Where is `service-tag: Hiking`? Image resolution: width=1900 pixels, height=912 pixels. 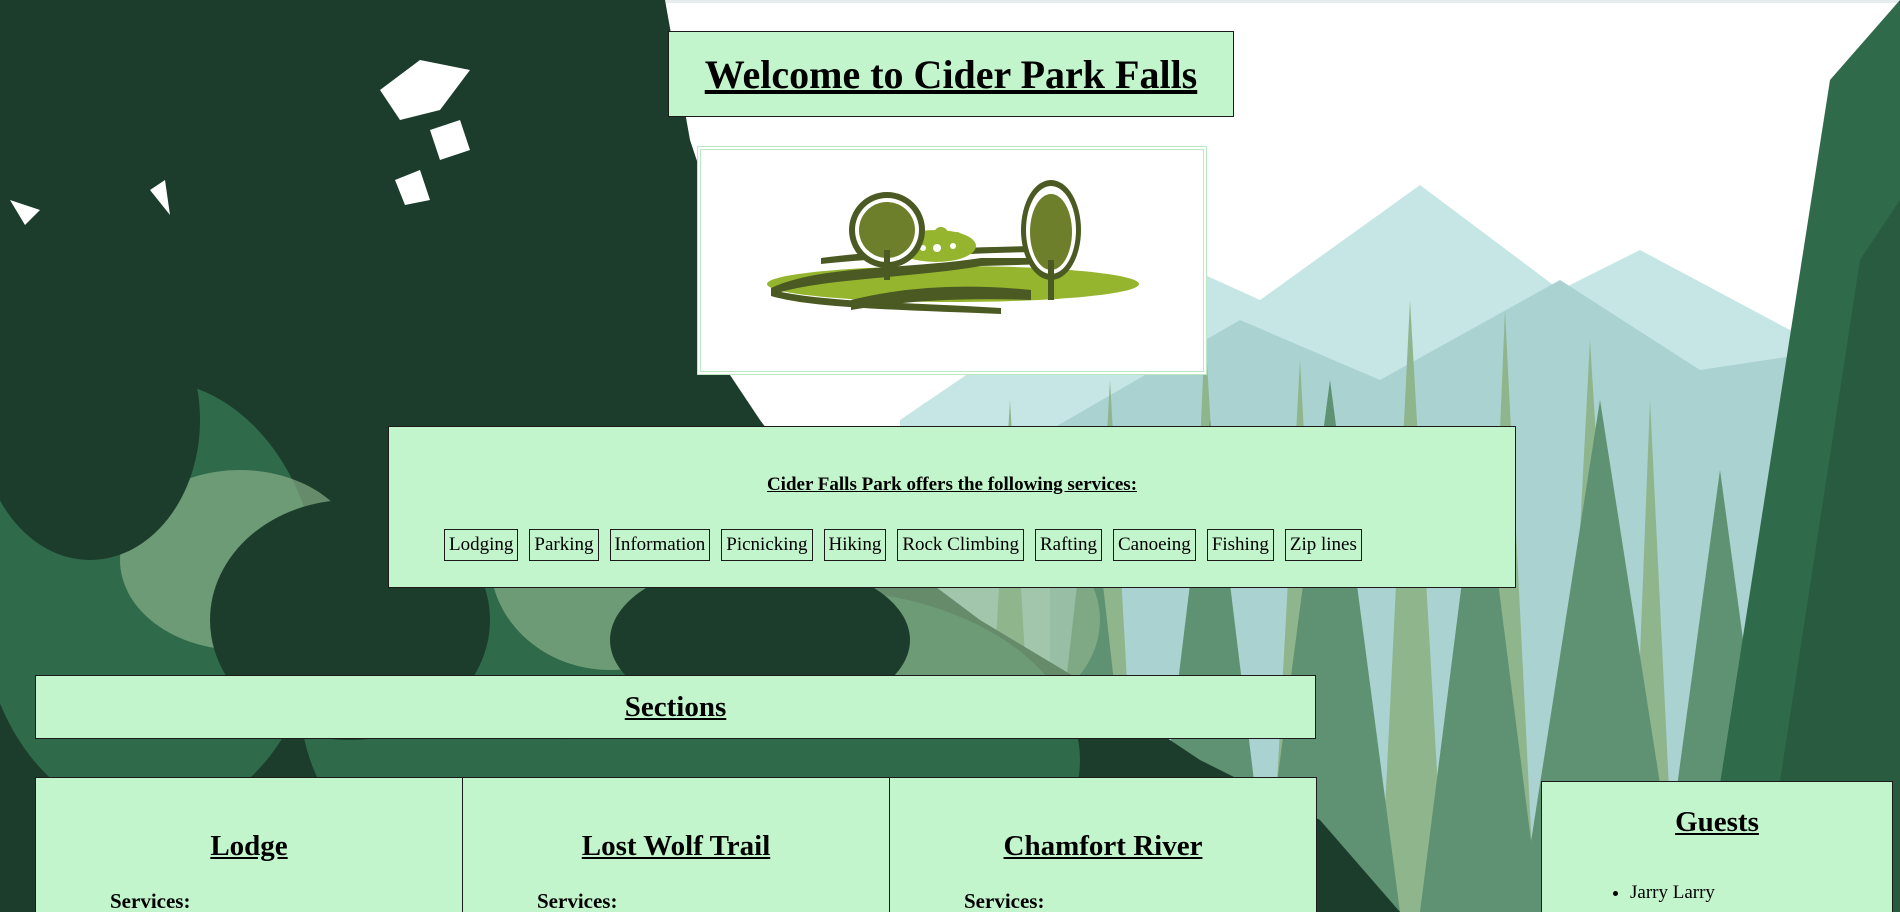 service-tag: Hiking is located at coordinates (855, 545).